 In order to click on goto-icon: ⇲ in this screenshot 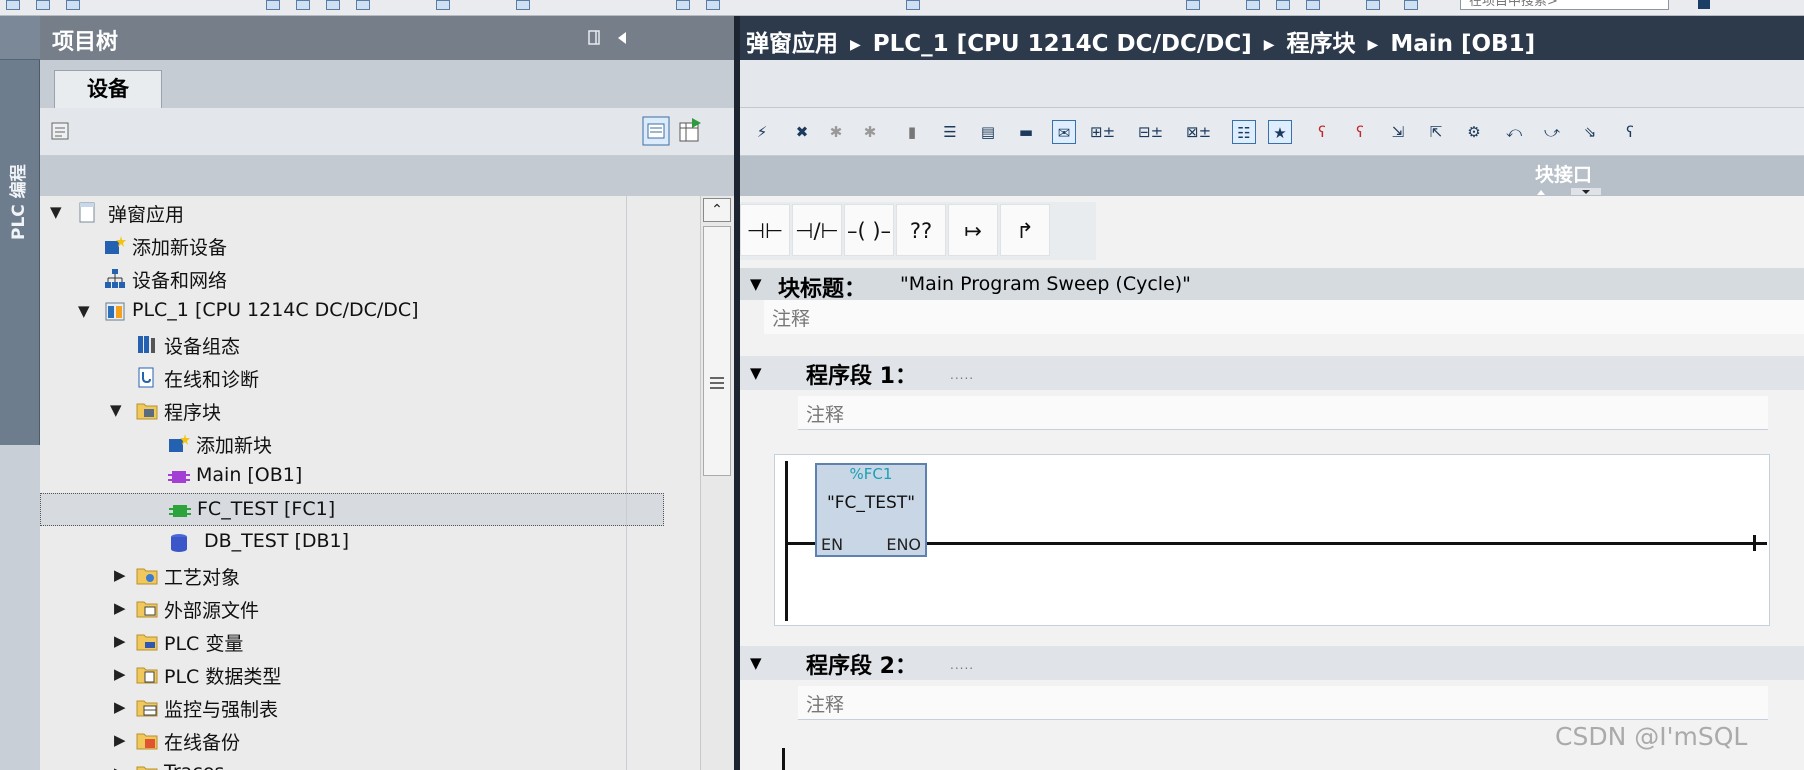, I will do `click(1398, 132)`.